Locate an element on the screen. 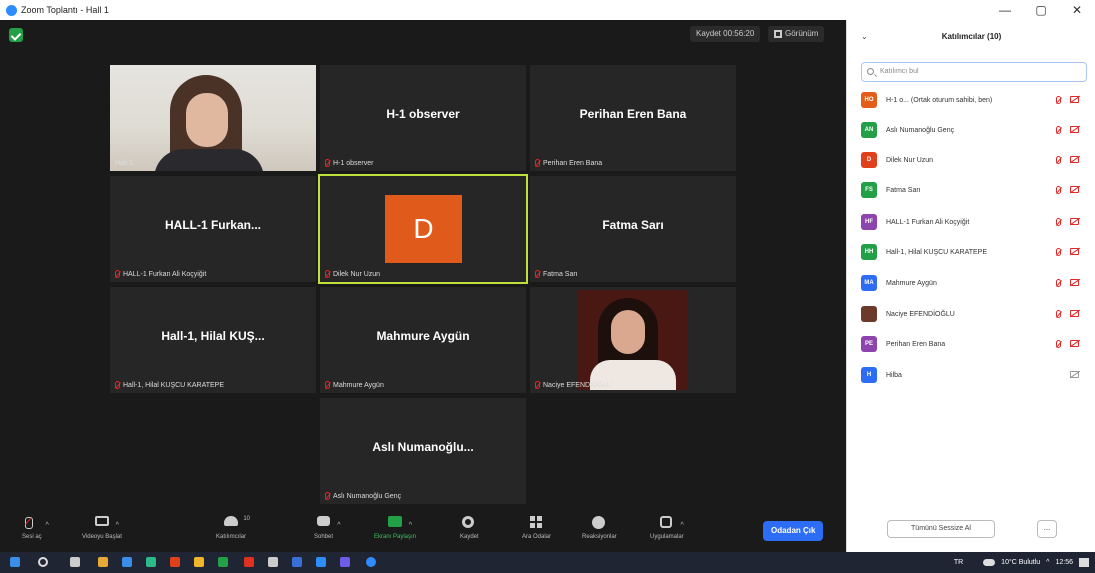 This screenshot has height=573, width=1095. tile-label: Mahmure Aygün is located at coordinates (354, 385).